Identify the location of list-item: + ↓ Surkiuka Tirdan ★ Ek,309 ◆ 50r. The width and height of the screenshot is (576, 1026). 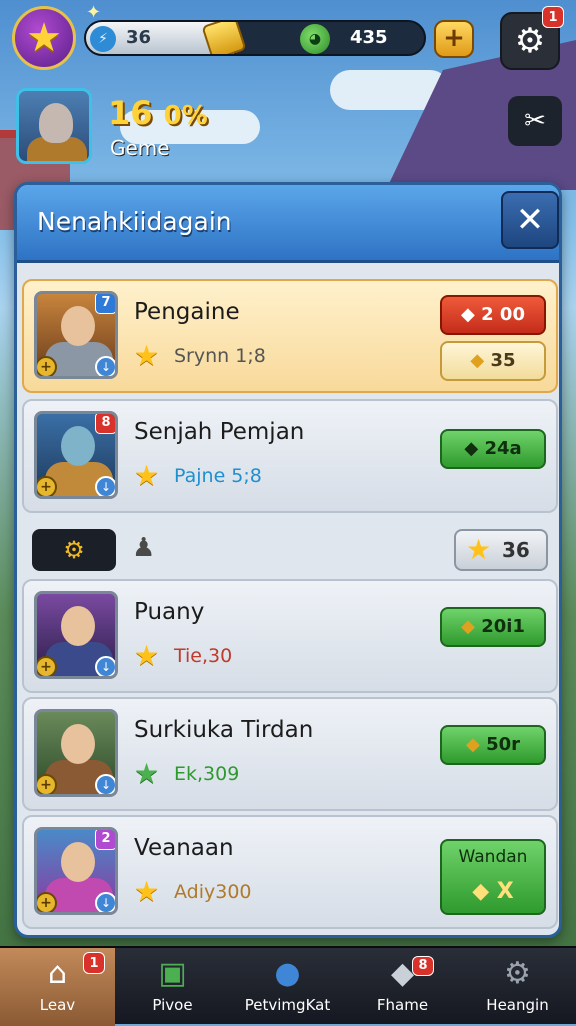
(290, 754).